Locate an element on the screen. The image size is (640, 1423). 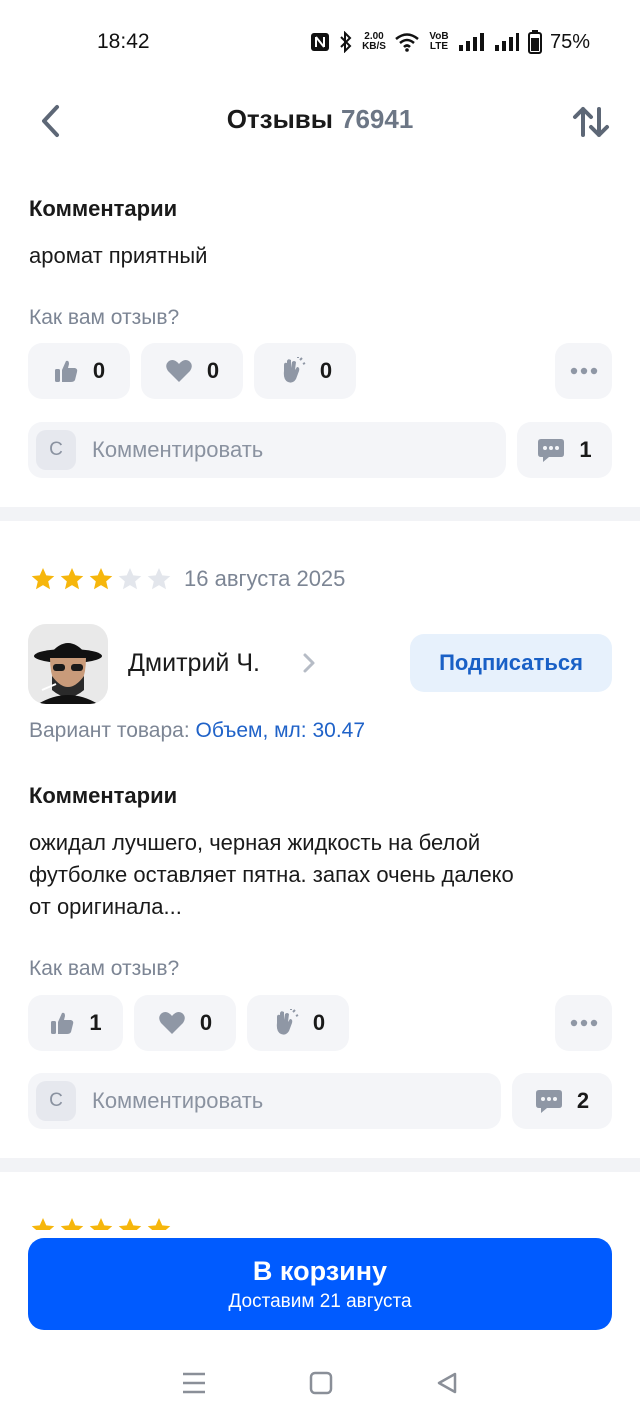
product-variant: Вариант товара: Объем, мл: 30.47 is located at coordinates (197, 731).